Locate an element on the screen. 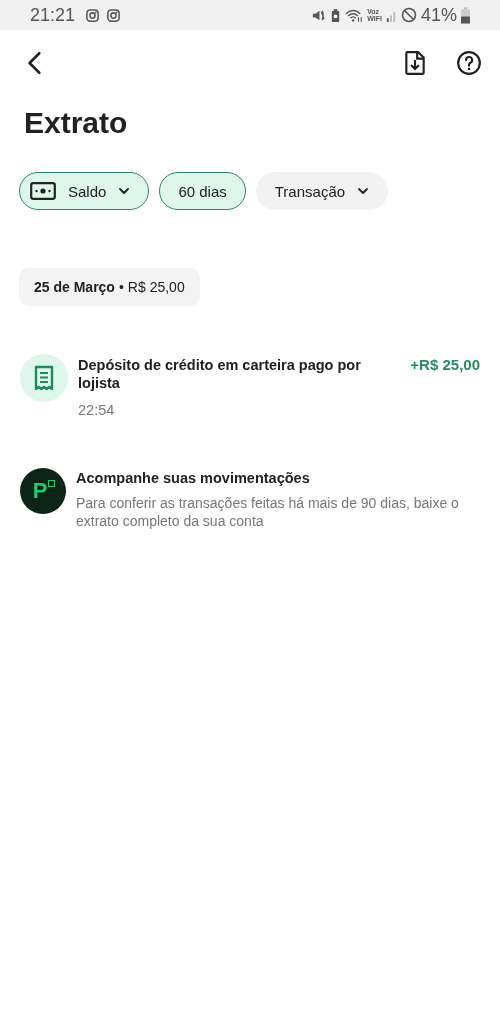 The image size is (500, 1028). group-total: R$ 25,00 is located at coordinates (156, 287).